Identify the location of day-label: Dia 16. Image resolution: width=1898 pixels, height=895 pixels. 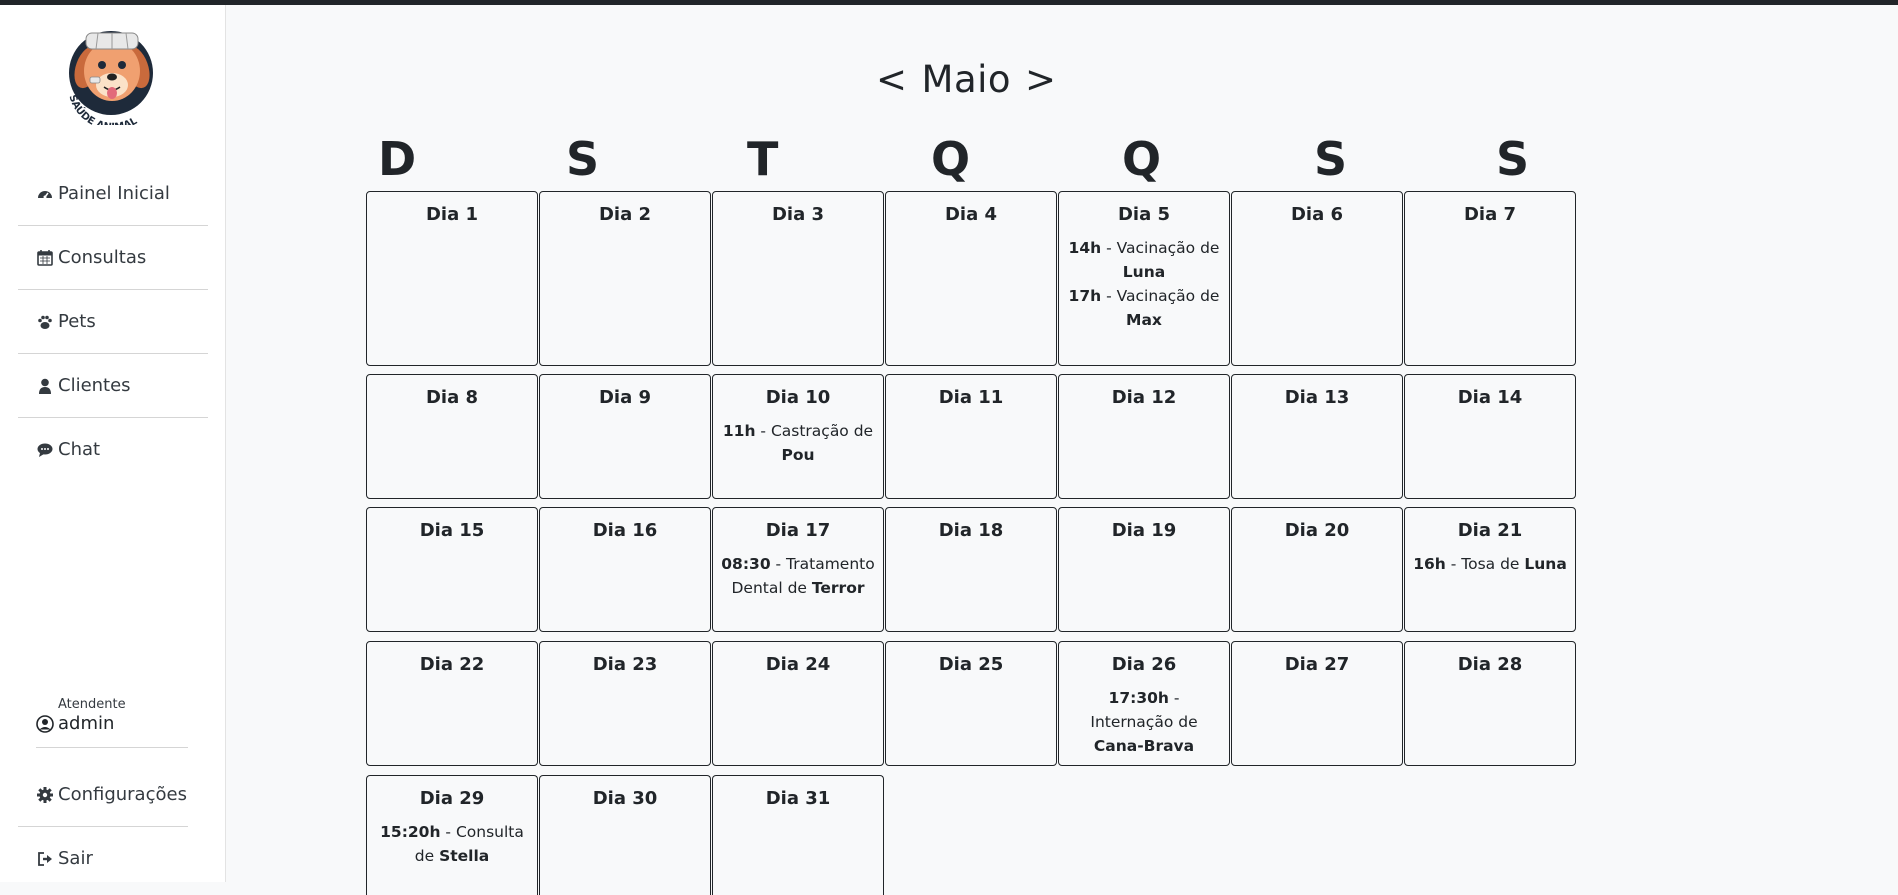
(625, 530).